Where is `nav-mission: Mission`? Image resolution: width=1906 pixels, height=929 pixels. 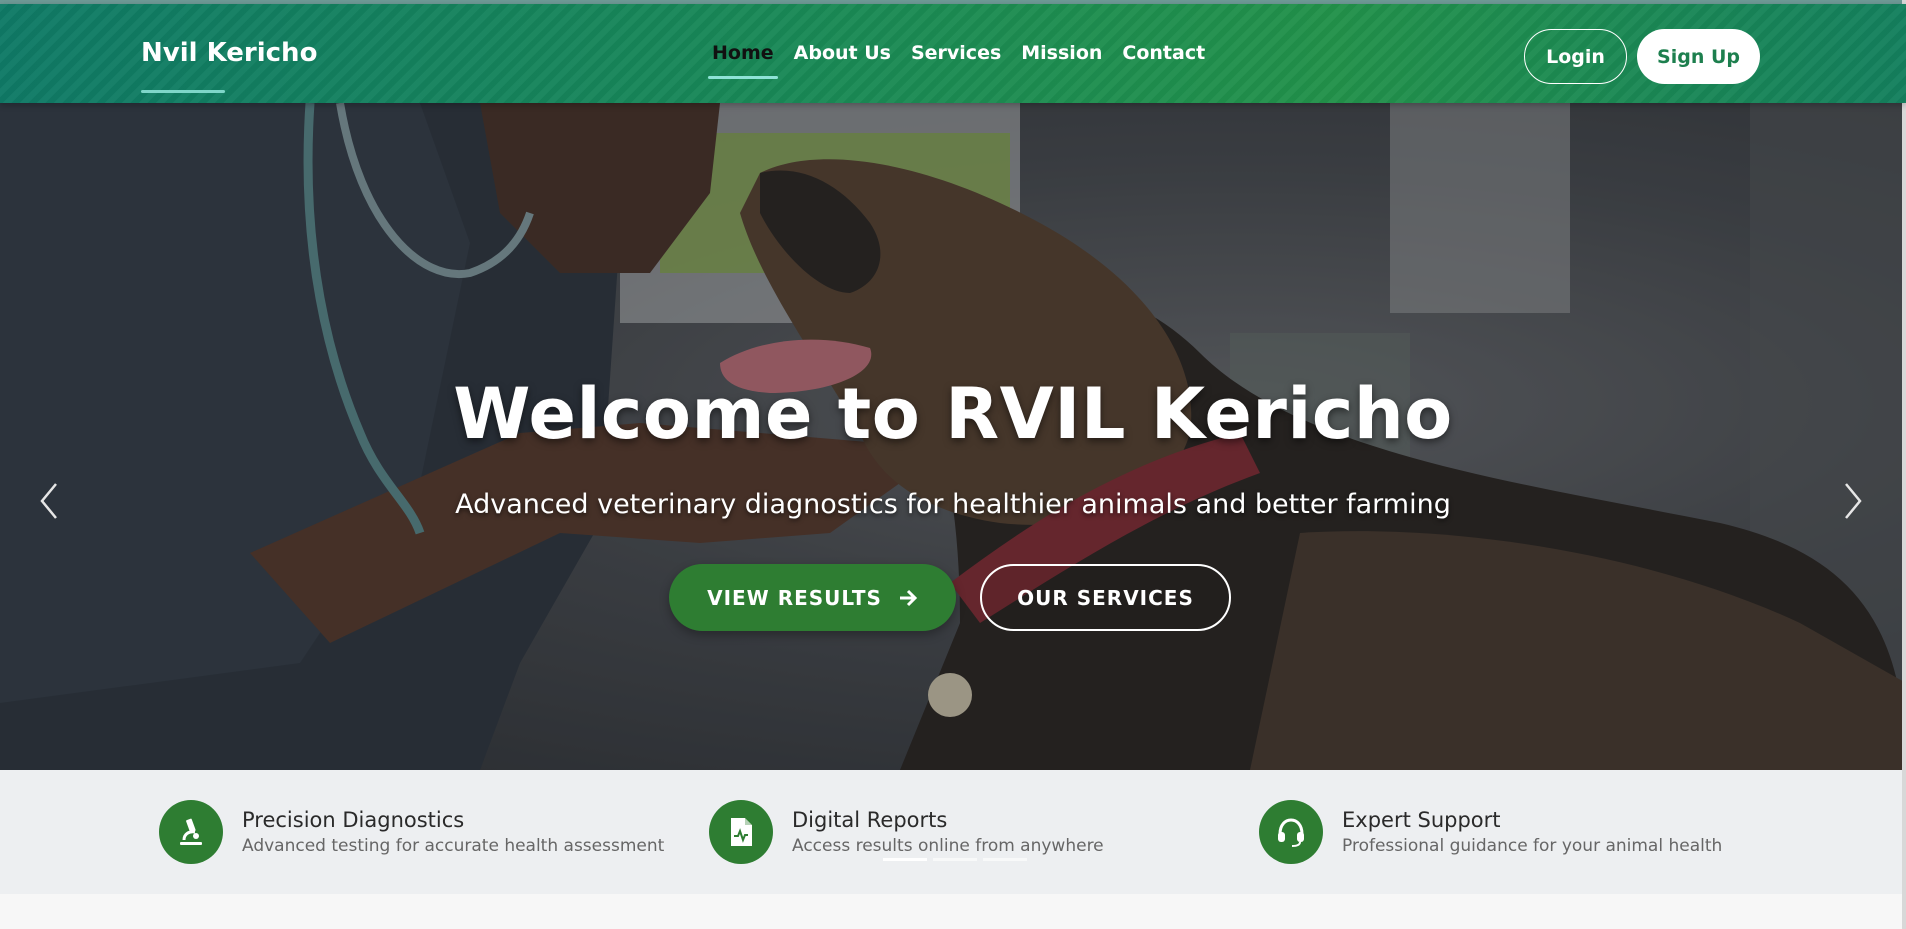 nav-mission: Mission is located at coordinates (1061, 53).